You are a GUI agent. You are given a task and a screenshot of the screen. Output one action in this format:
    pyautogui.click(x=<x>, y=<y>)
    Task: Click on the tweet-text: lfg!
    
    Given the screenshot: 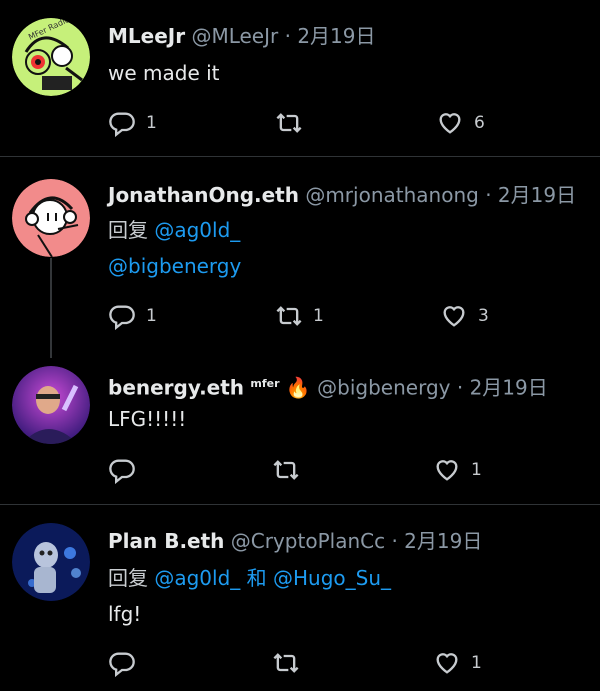 What is the action you would take?
    pyautogui.click(x=124, y=614)
    